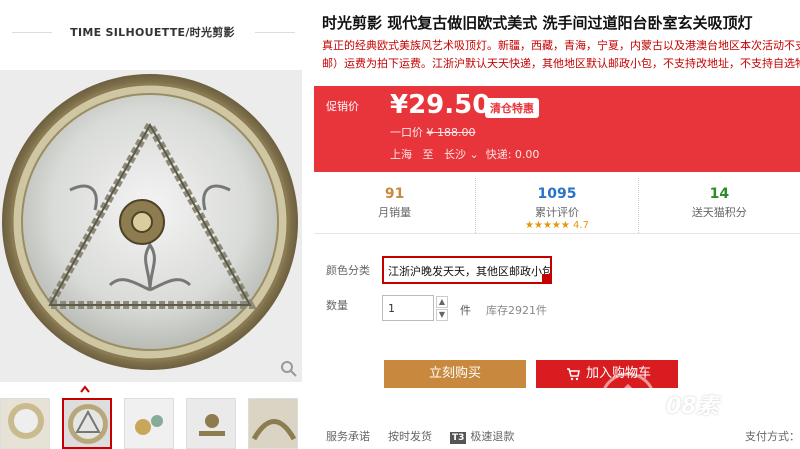 The height and width of the screenshot is (449, 800). I want to click on review-caption: 累计评价, so click(556, 212).